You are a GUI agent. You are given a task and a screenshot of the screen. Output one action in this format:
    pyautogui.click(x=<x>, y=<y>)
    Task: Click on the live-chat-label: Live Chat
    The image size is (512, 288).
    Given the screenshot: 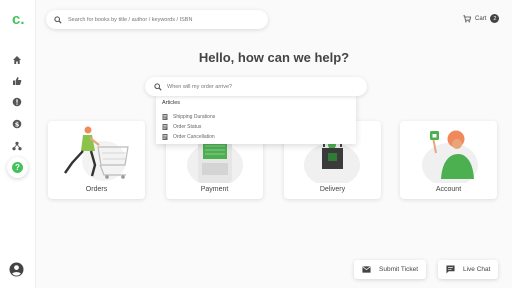 What is the action you would take?
    pyautogui.click(x=477, y=269)
    